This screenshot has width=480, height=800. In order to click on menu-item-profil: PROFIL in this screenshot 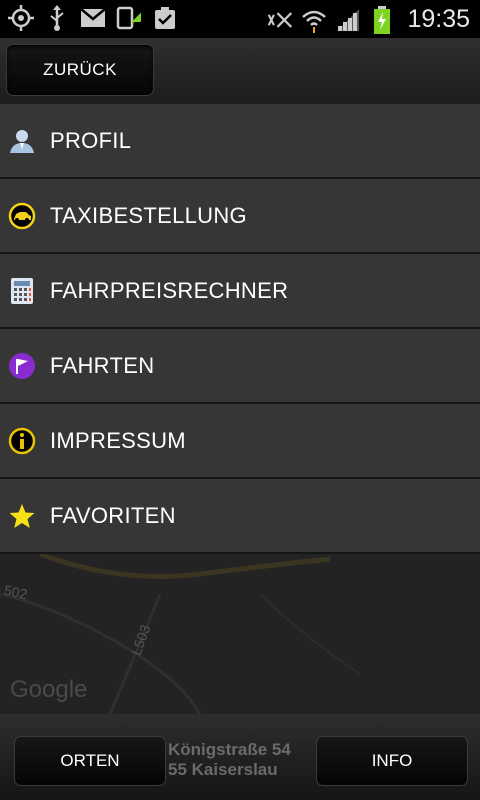, I will do `click(240, 141)`.